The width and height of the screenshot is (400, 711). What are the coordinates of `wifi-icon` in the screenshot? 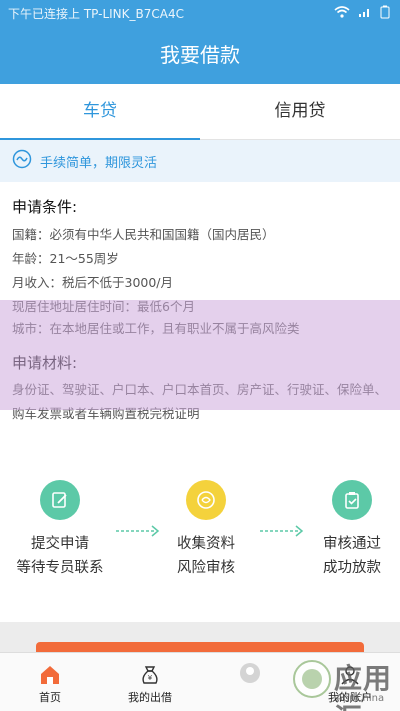 It's located at (342, 12).